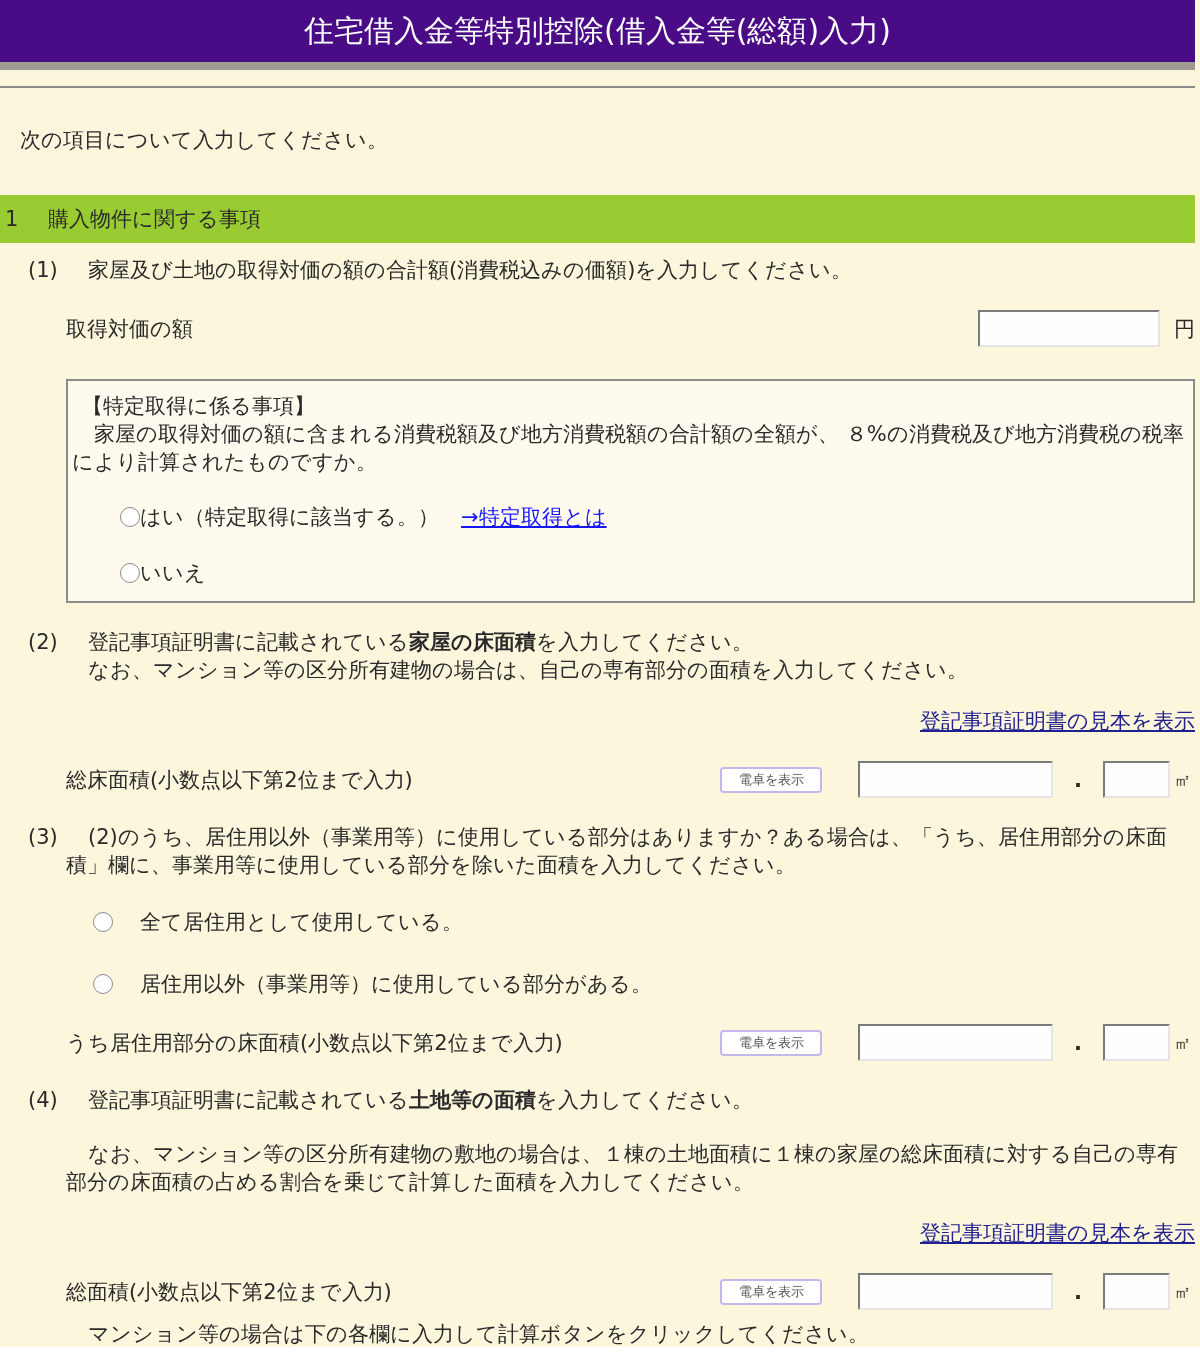 This screenshot has width=1200, height=1353. Describe the element at coordinates (314, 1043) in the screenshot. I see `field-label: うち居住用部分の床面積(小数点以下第2位まで入力)` at that location.